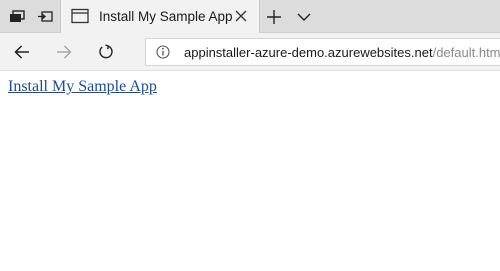 The width and height of the screenshot is (500, 271). I want to click on tab-title: Install My Sample App, so click(166, 16).